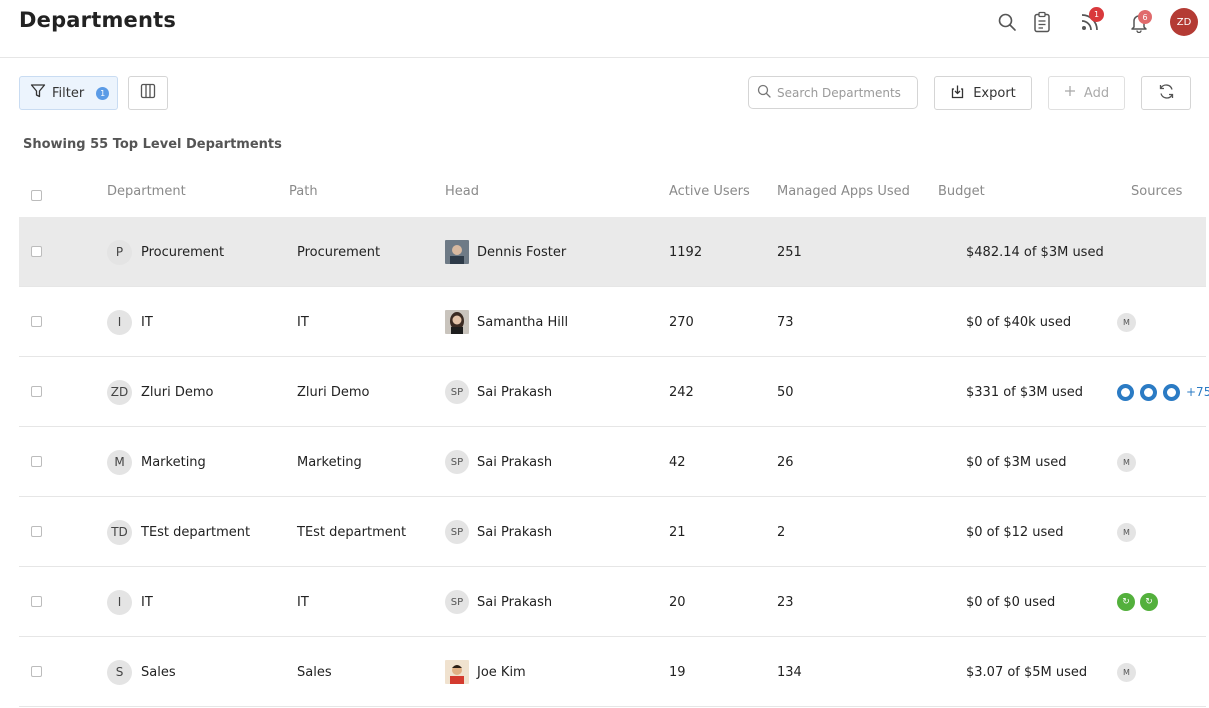  I want to click on path-cell: IT, so click(303, 322).